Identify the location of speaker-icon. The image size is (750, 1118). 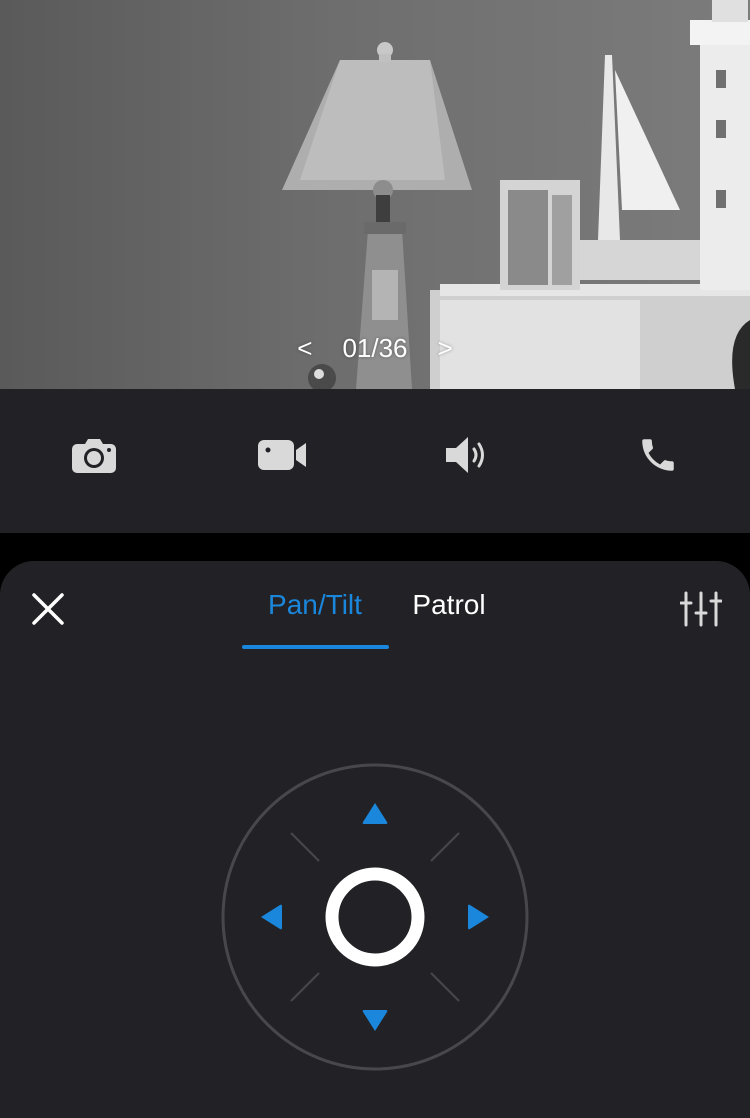
(465, 455).